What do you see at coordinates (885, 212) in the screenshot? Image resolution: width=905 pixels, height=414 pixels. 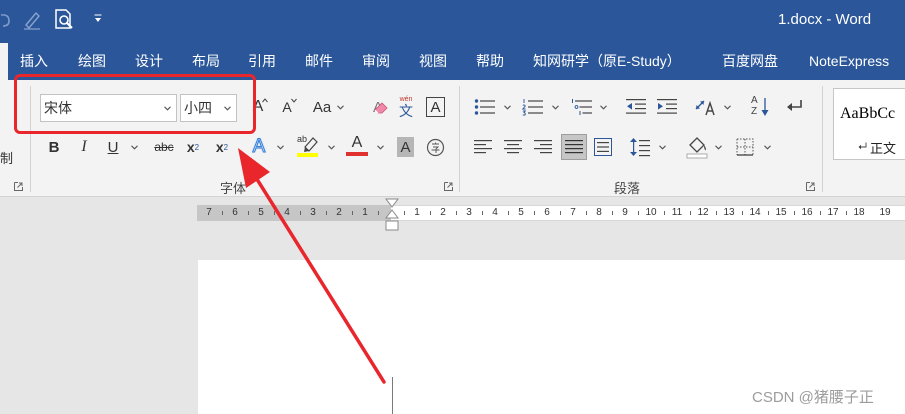 I see `ruler-number: 19` at bounding box center [885, 212].